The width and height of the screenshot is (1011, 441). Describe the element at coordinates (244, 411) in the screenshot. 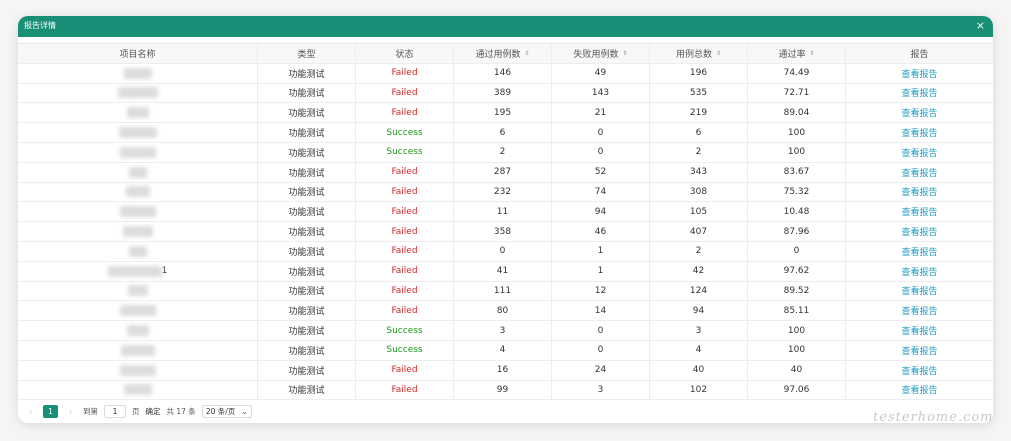

I see `chevron-down-icon: ⌄` at that location.